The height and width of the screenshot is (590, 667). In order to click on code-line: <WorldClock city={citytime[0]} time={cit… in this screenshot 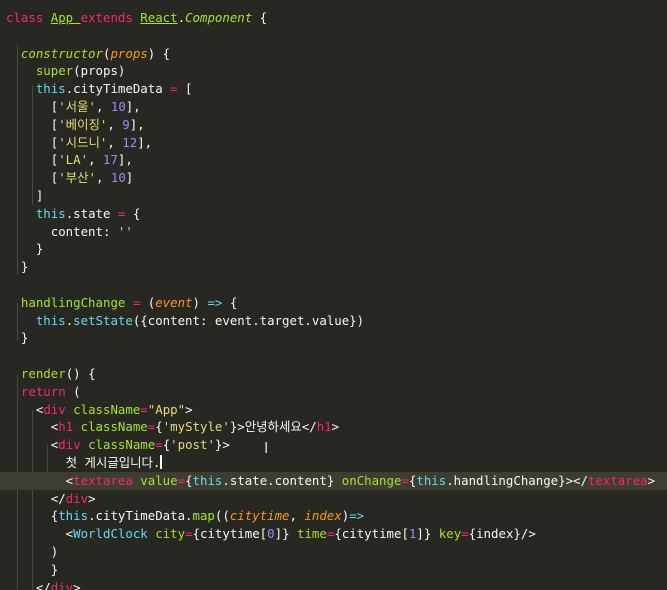, I will do `click(333, 534)`.